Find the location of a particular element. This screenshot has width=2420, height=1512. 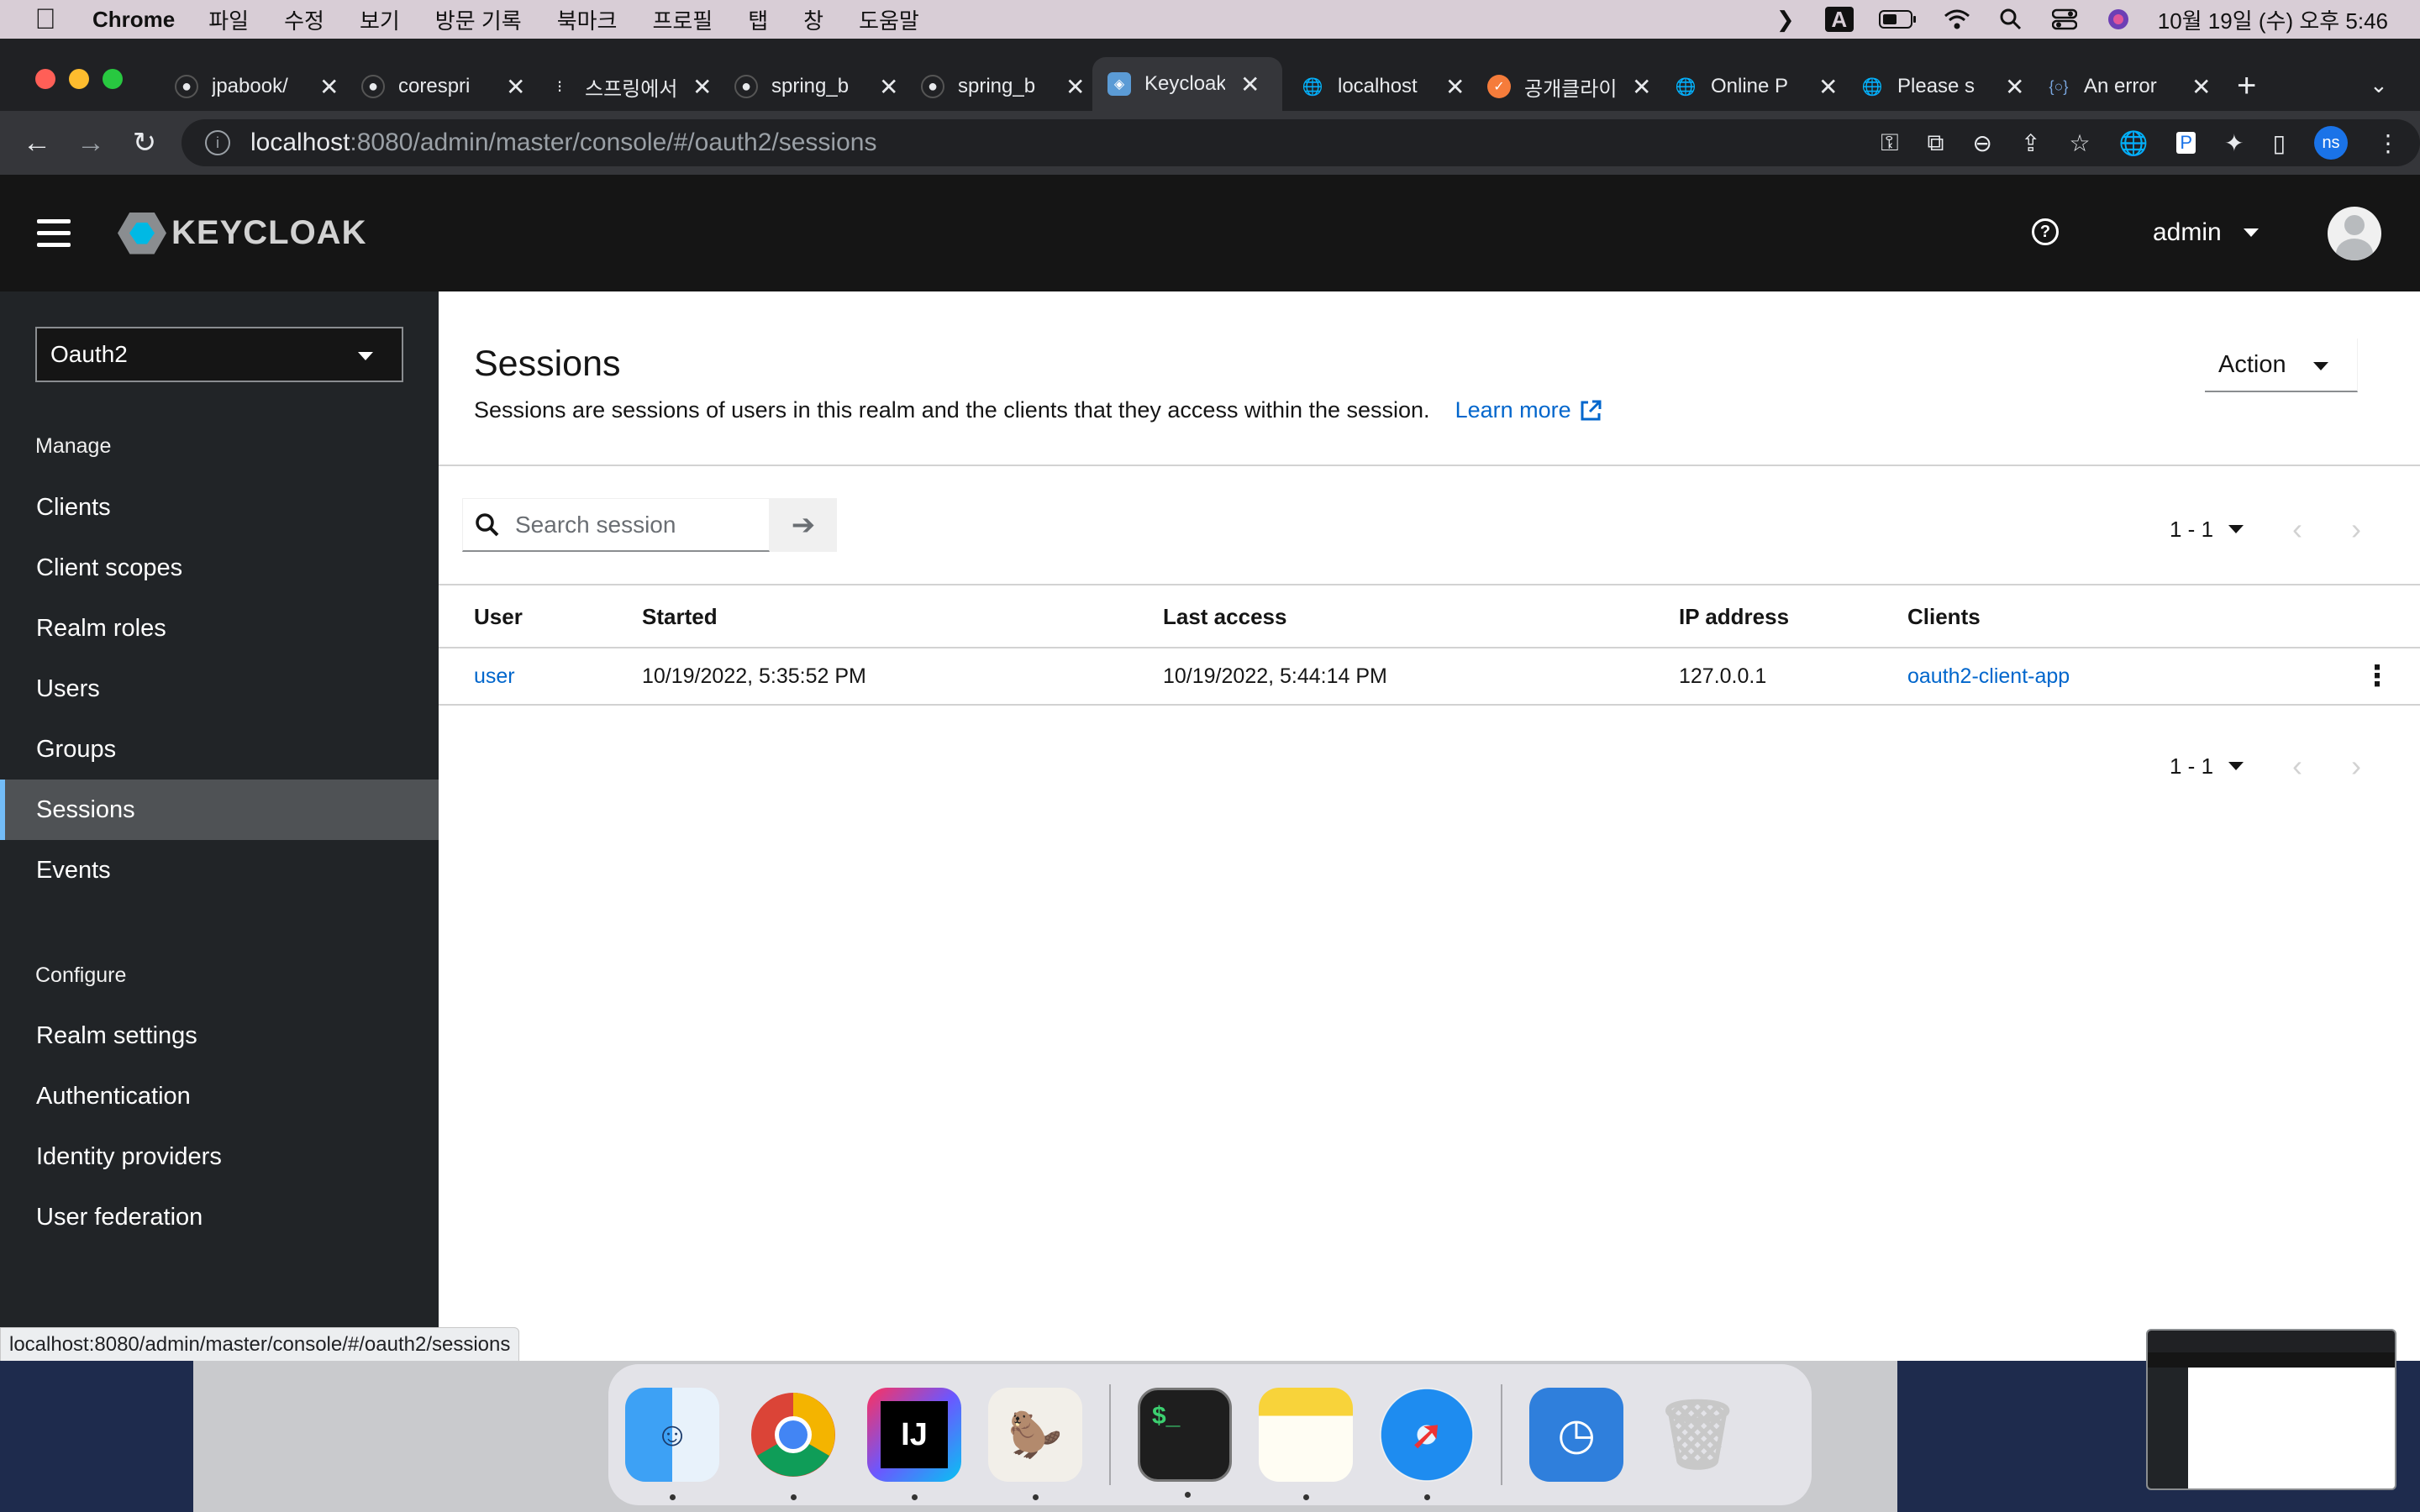

browser-tab: 🌐 Please s ✕ is located at coordinates (1942, 86).